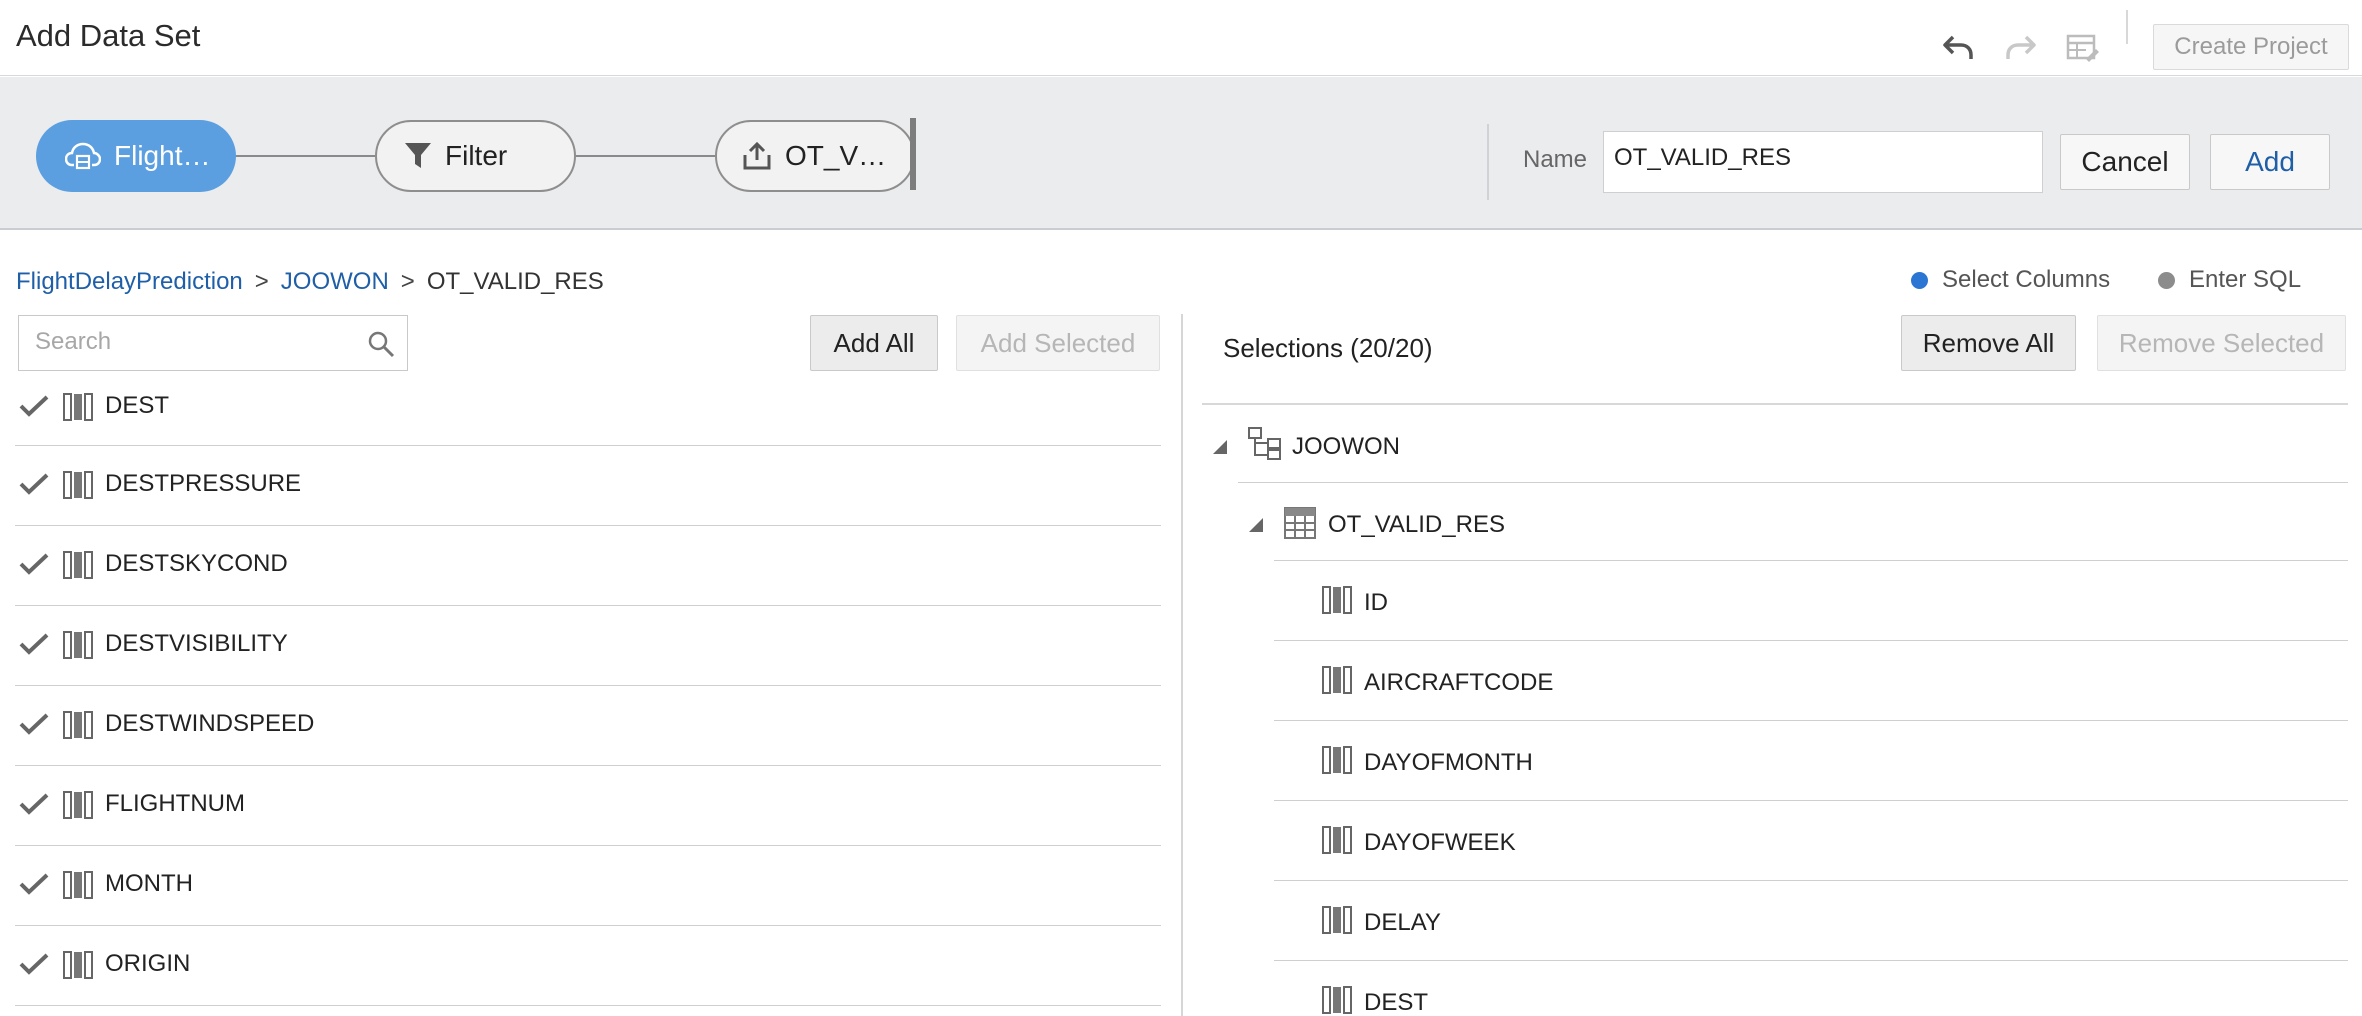  Describe the element at coordinates (2251, 47) in the screenshot. I see `create-project-button: Create Project` at that location.